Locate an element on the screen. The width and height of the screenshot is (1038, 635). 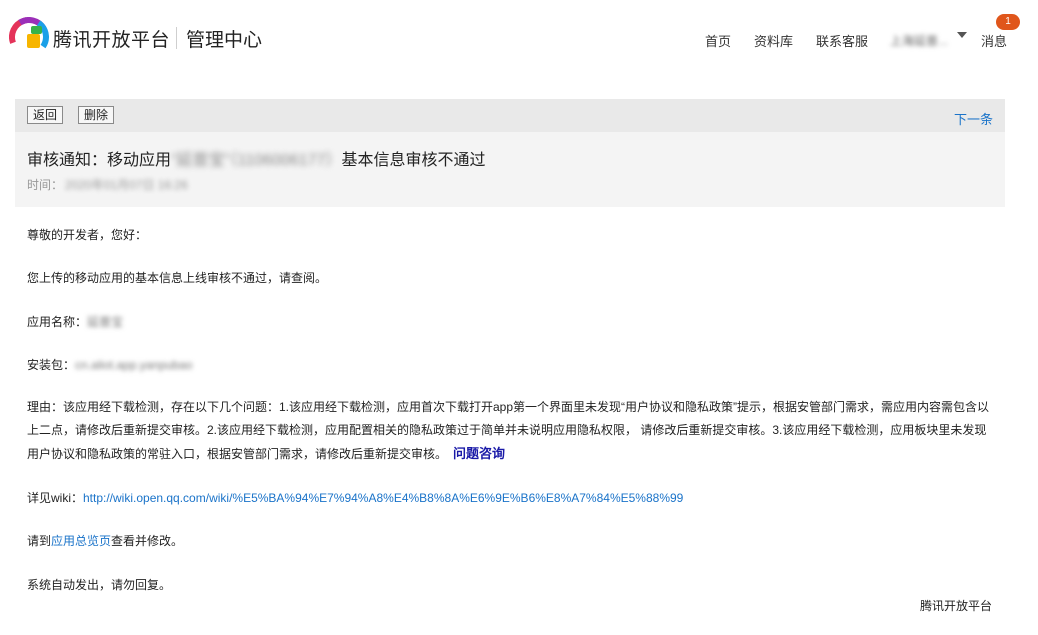
visit-prefix: 请到 is located at coordinates (39, 541).